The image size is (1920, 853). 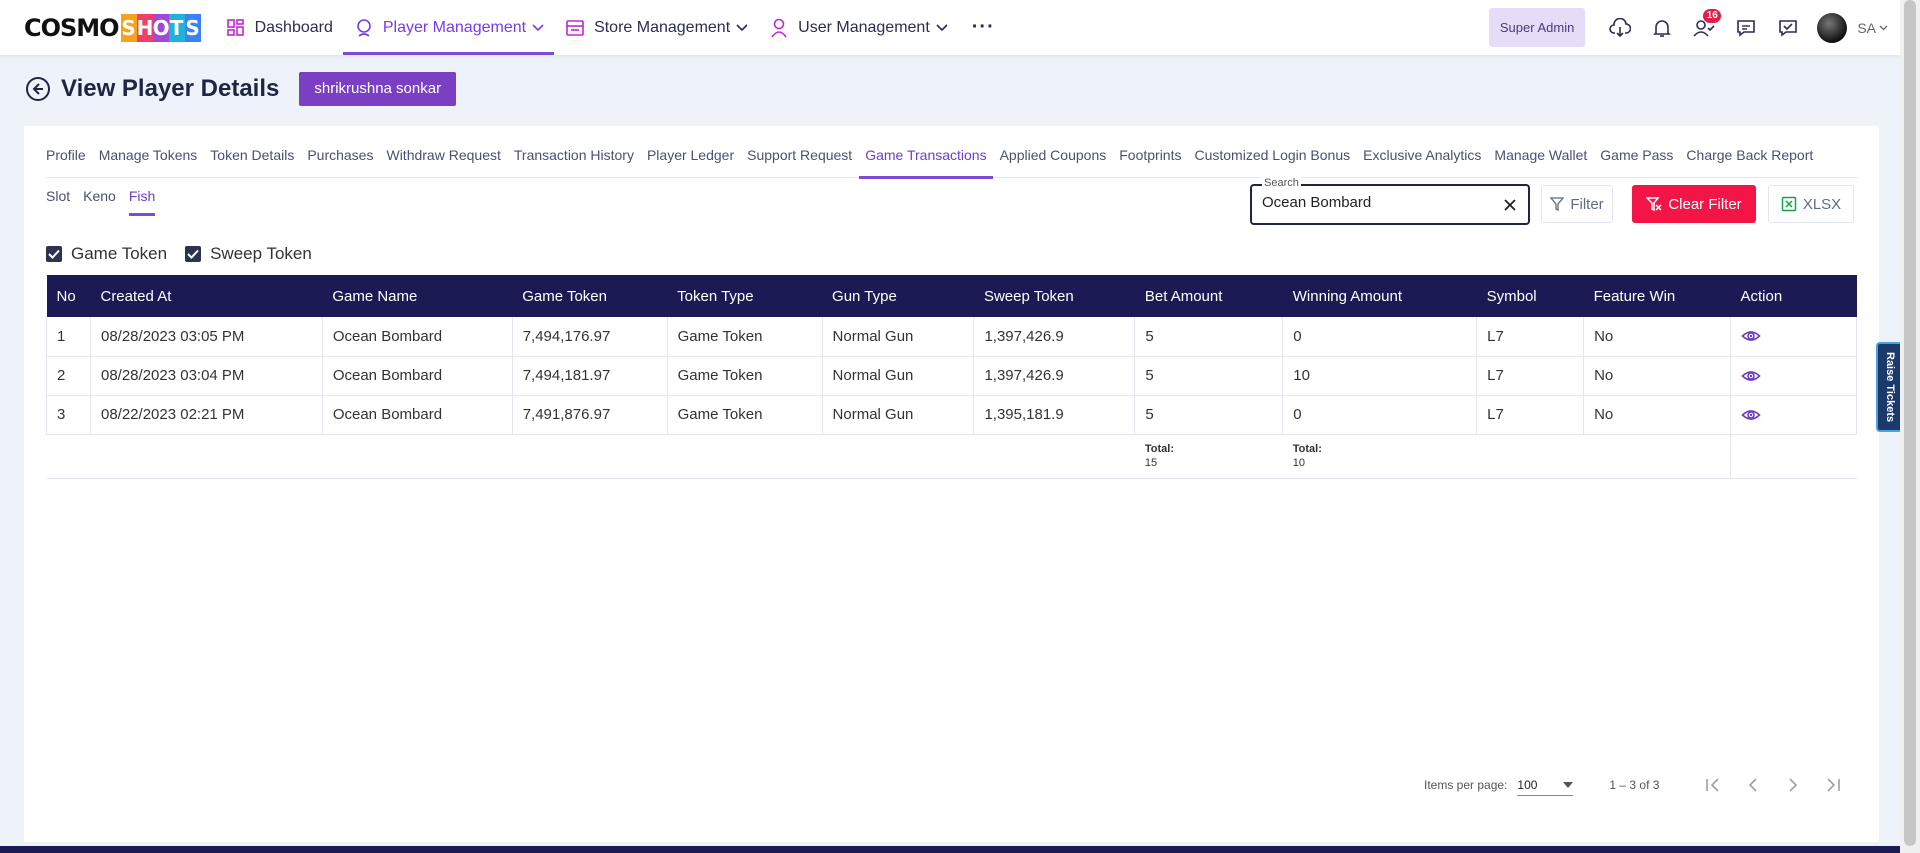 I want to click on table-cell: 3, so click(x=68, y=415).